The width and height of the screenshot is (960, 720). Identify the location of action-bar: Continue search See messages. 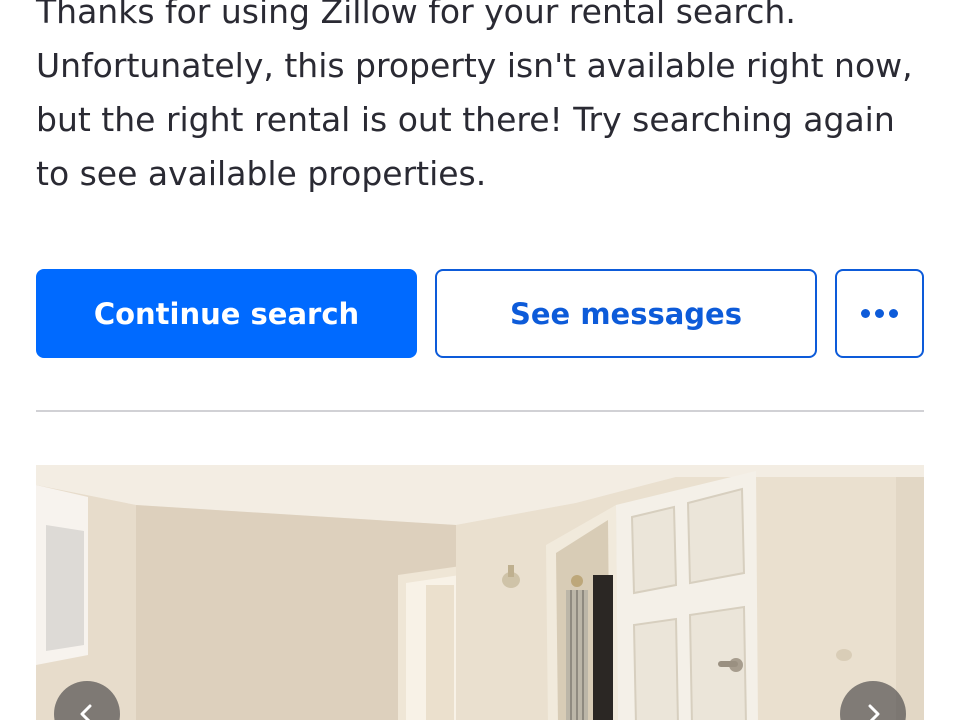
(480, 313).